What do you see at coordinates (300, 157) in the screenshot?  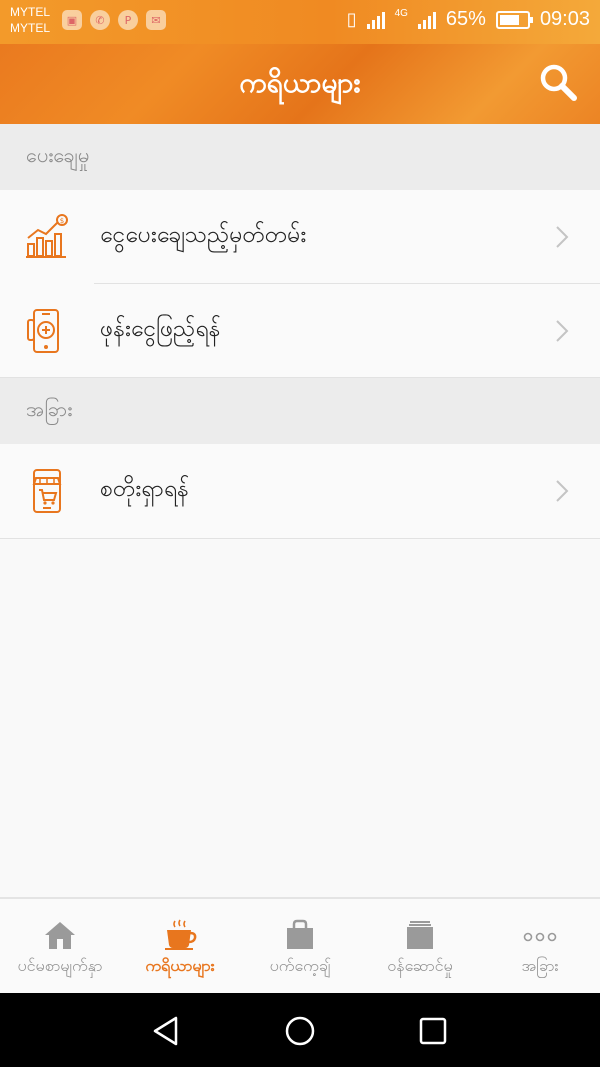 I see `section-header-payment: ပေးချေမှု` at bounding box center [300, 157].